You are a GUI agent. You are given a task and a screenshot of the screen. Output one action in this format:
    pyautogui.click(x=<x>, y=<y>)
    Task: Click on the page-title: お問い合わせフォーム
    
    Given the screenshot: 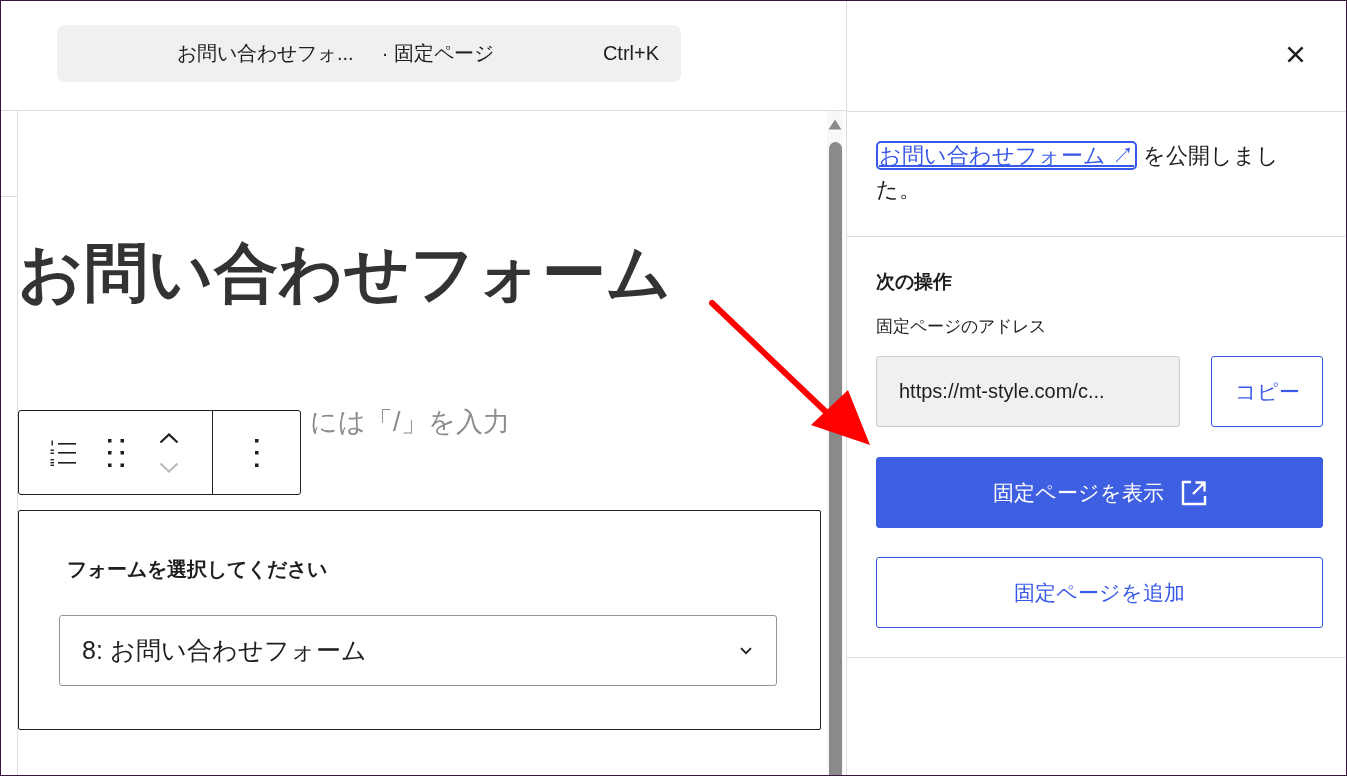 What is the action you would take?
    pyautogui.click(x=345, y=273)
    